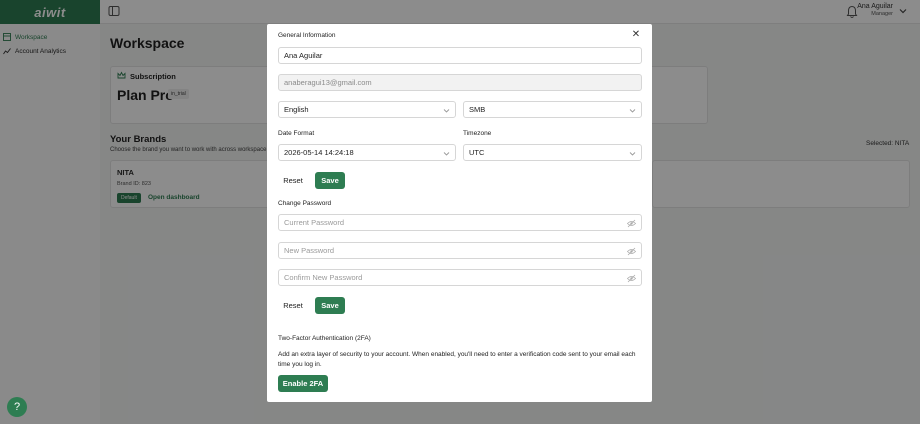  Describe the element at coordinates (460, 222) in the screenshot. I see `current-password-field: Current Password` at that location.